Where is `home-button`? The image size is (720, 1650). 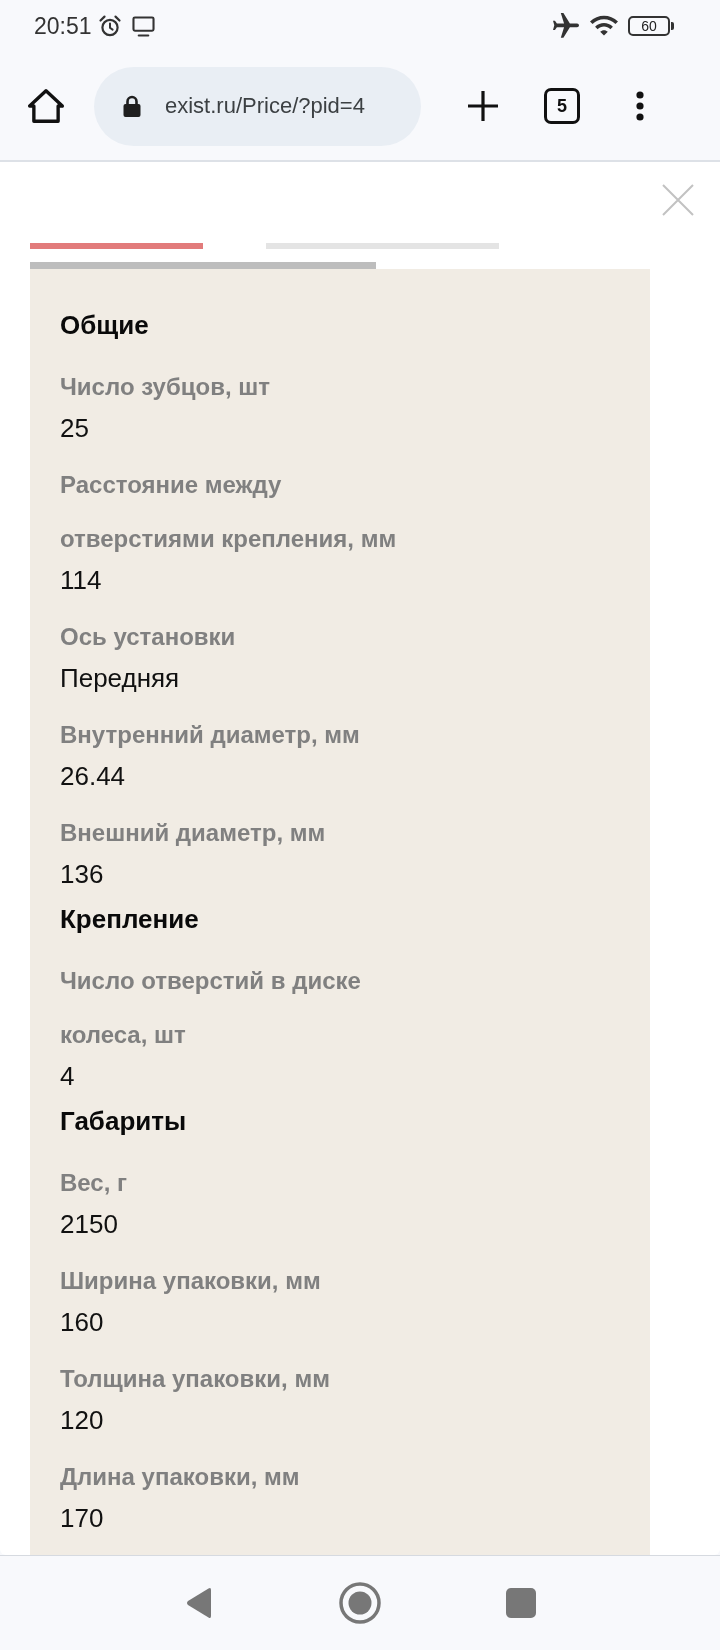 home-button is located at coordinates (46, 106).